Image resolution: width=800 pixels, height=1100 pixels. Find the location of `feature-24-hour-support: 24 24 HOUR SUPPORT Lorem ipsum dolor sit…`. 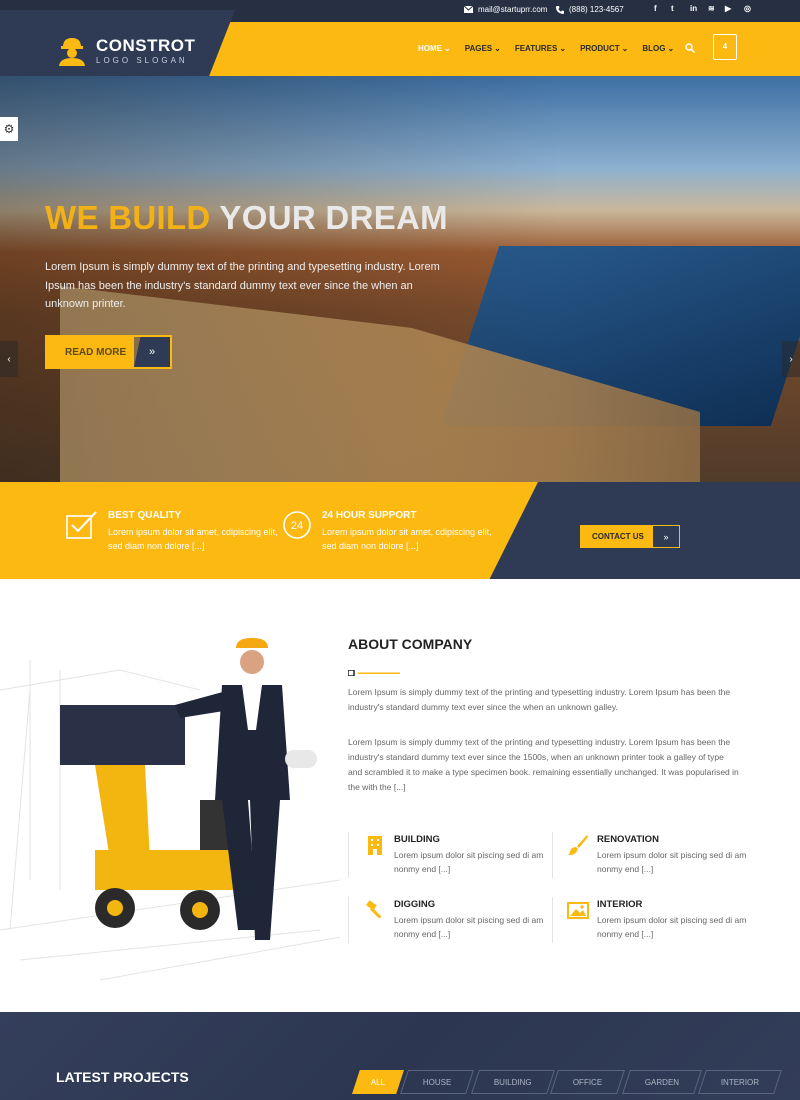

feature-24-hour-support: 24 24 HOUR SUPPORT Lorem ipsum dolor sit… is located at coordinates (387, 531).